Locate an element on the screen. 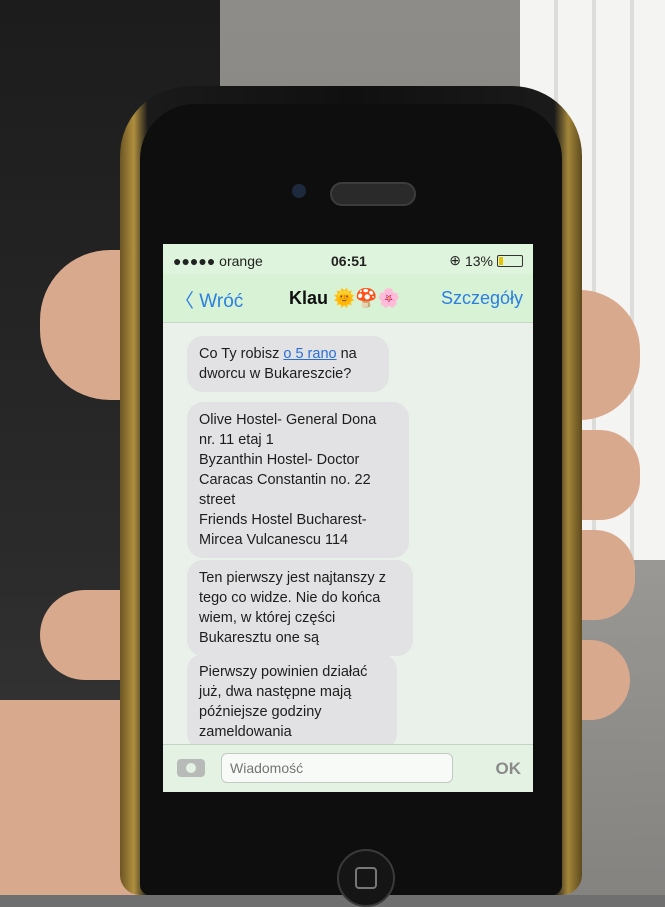  composer-bar: OK is located at coordinates (348, 768).